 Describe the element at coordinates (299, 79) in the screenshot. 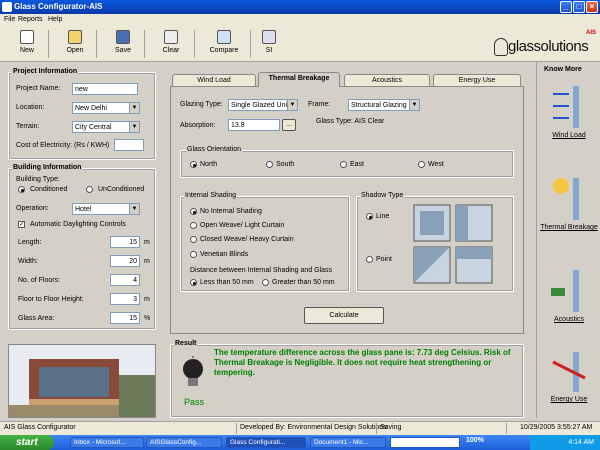

I see `tab-thermal-breakage: Thermal Breakage` at that location.